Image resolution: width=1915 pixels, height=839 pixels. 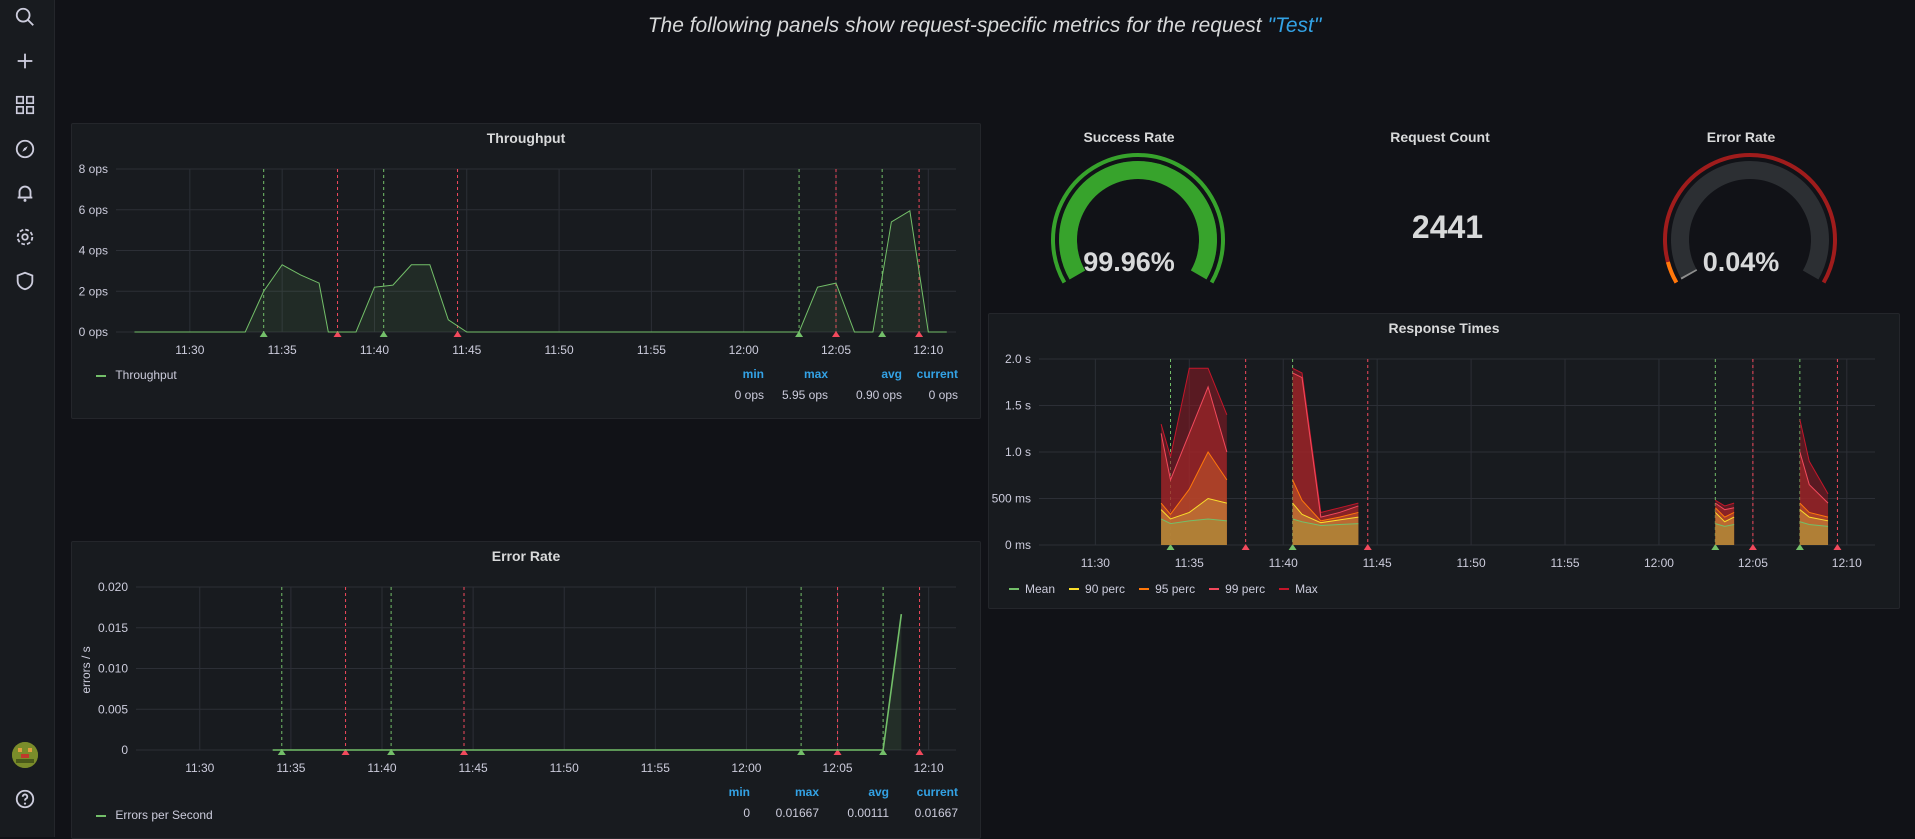 What do you see at coordinates (25, 149) in the screenshot?
I see `explore-icon` at bounding box center [25, 149].